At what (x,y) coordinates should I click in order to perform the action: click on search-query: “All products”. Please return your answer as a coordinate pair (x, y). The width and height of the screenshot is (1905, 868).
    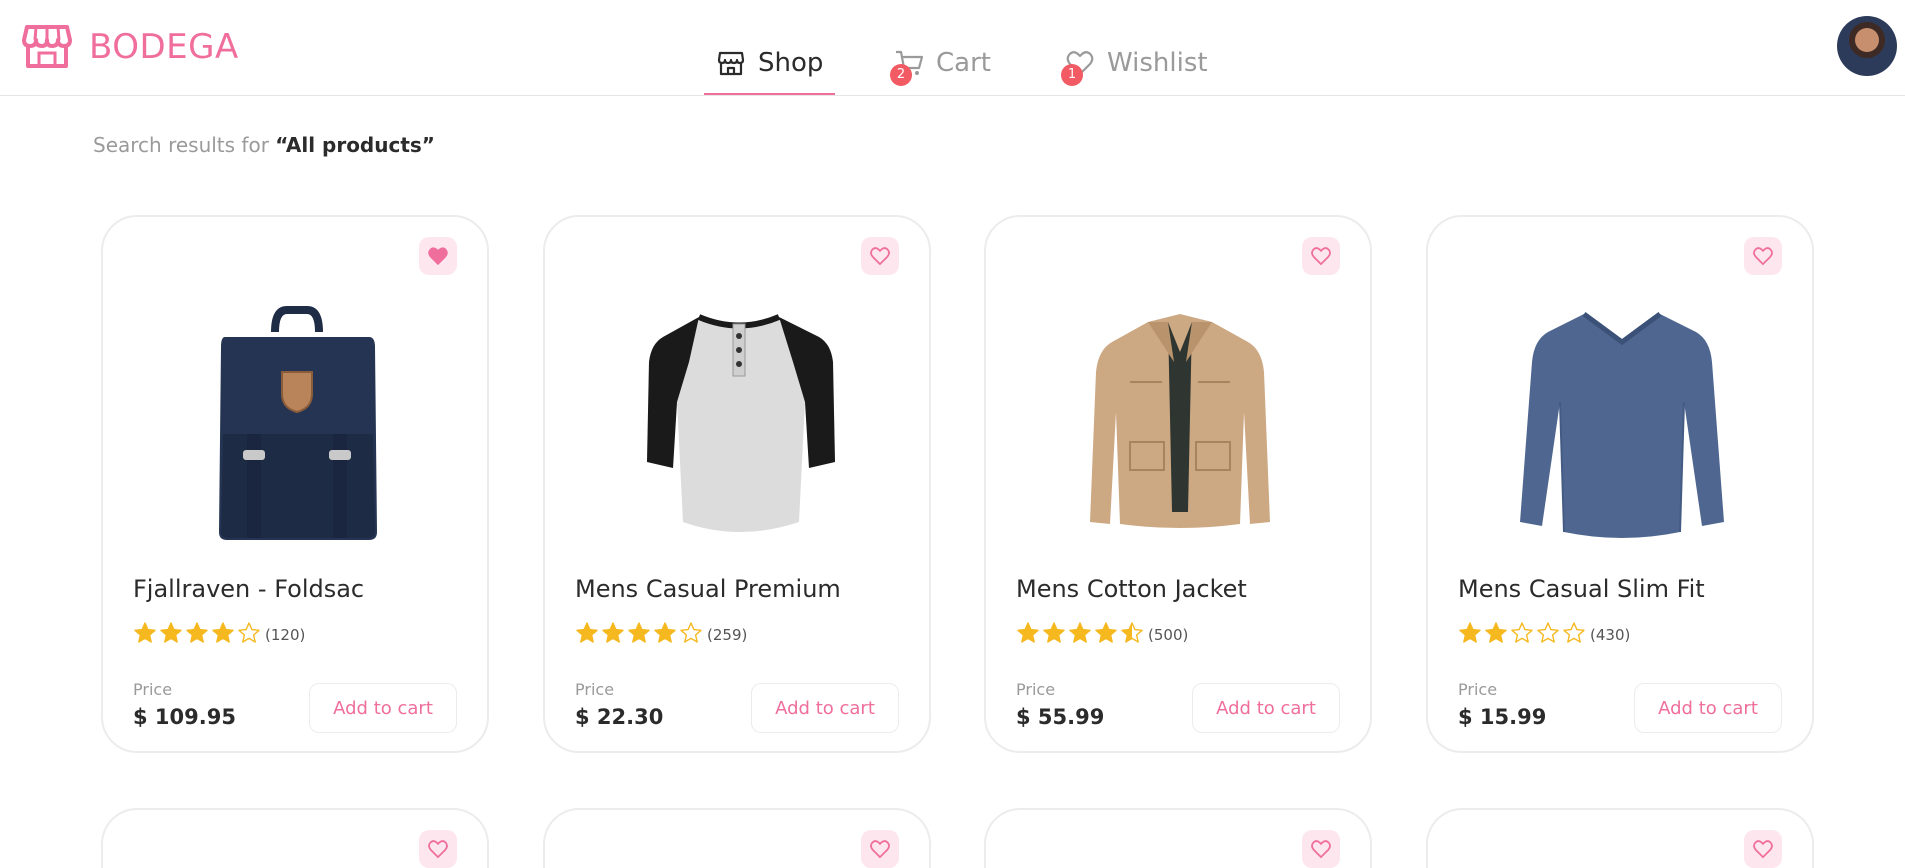
    Looking at the image, I should click on (355, 145).